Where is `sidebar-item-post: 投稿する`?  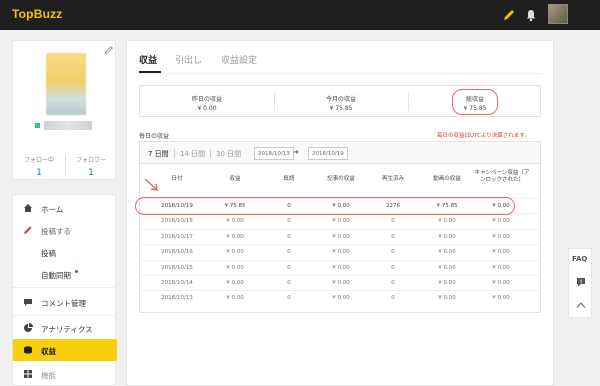
sidebar-item-post: 投稿する is located at coordinates (65, 230).